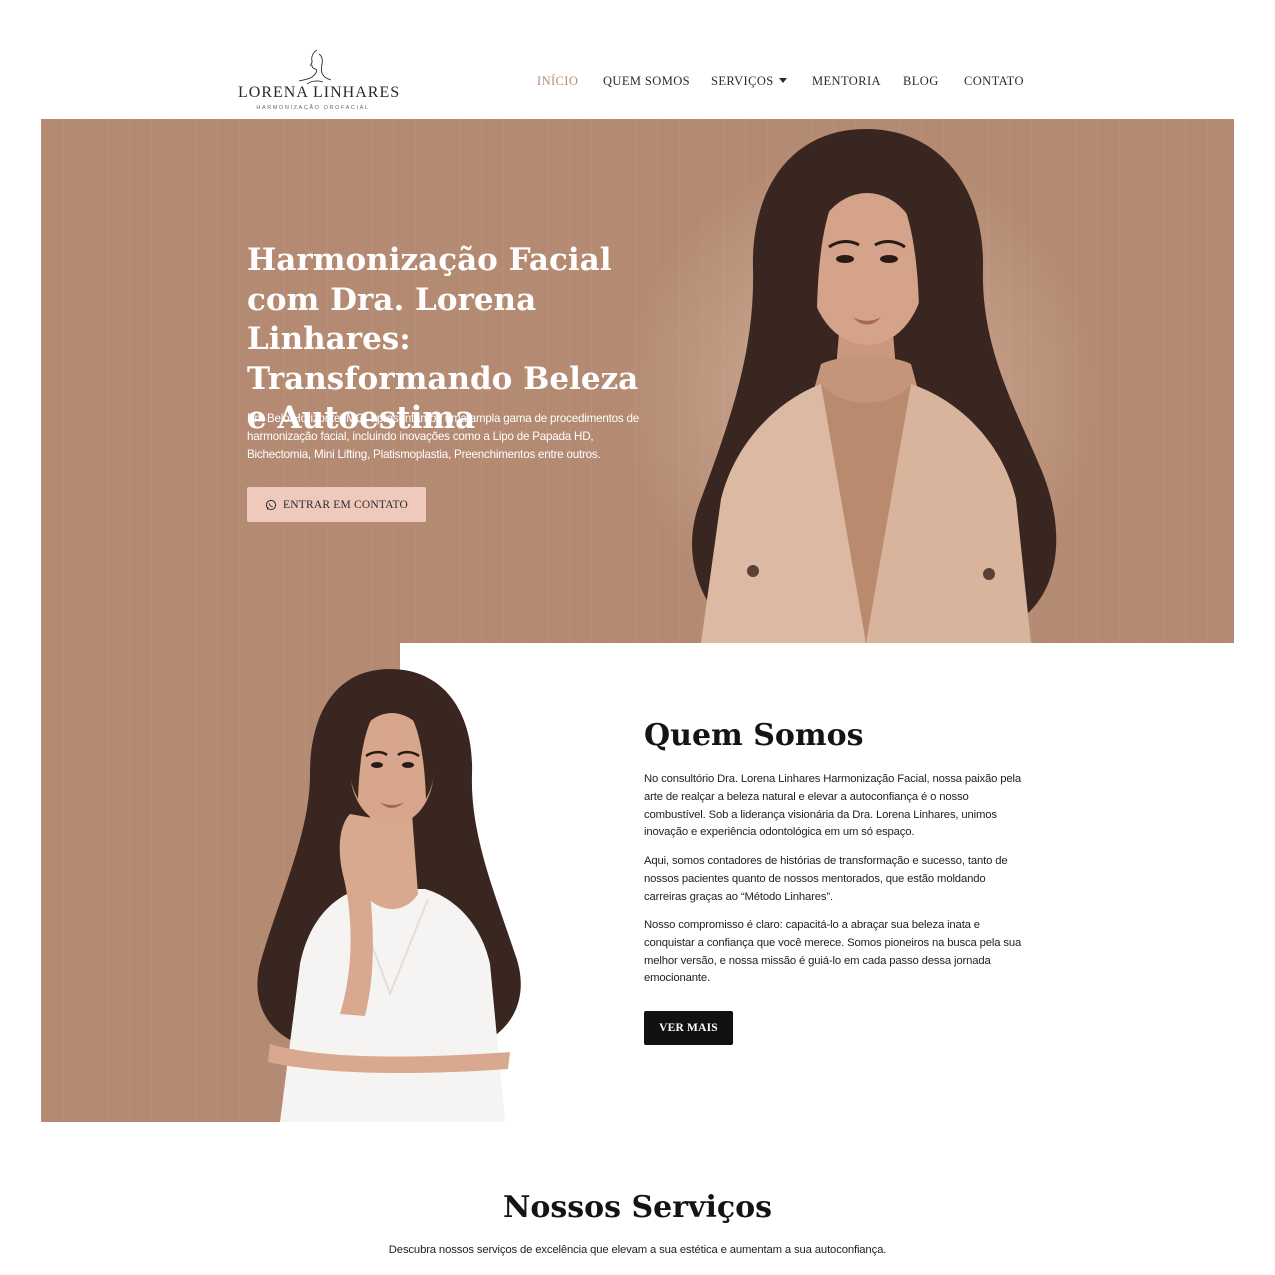 The height and width of the screenshot is (1275, 1275). I want to click on nav-item-servicos-label: SERVIÇOS, so click(742, 81).